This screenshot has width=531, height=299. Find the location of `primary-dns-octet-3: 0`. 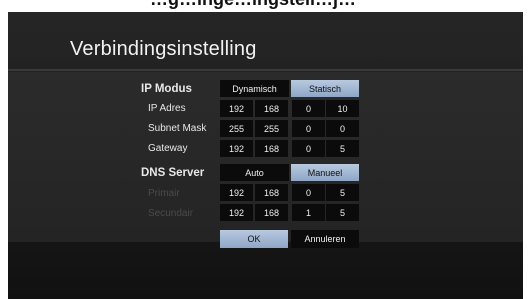

primary-dns-octet-3: 0 is located at coordinates (308, 192).